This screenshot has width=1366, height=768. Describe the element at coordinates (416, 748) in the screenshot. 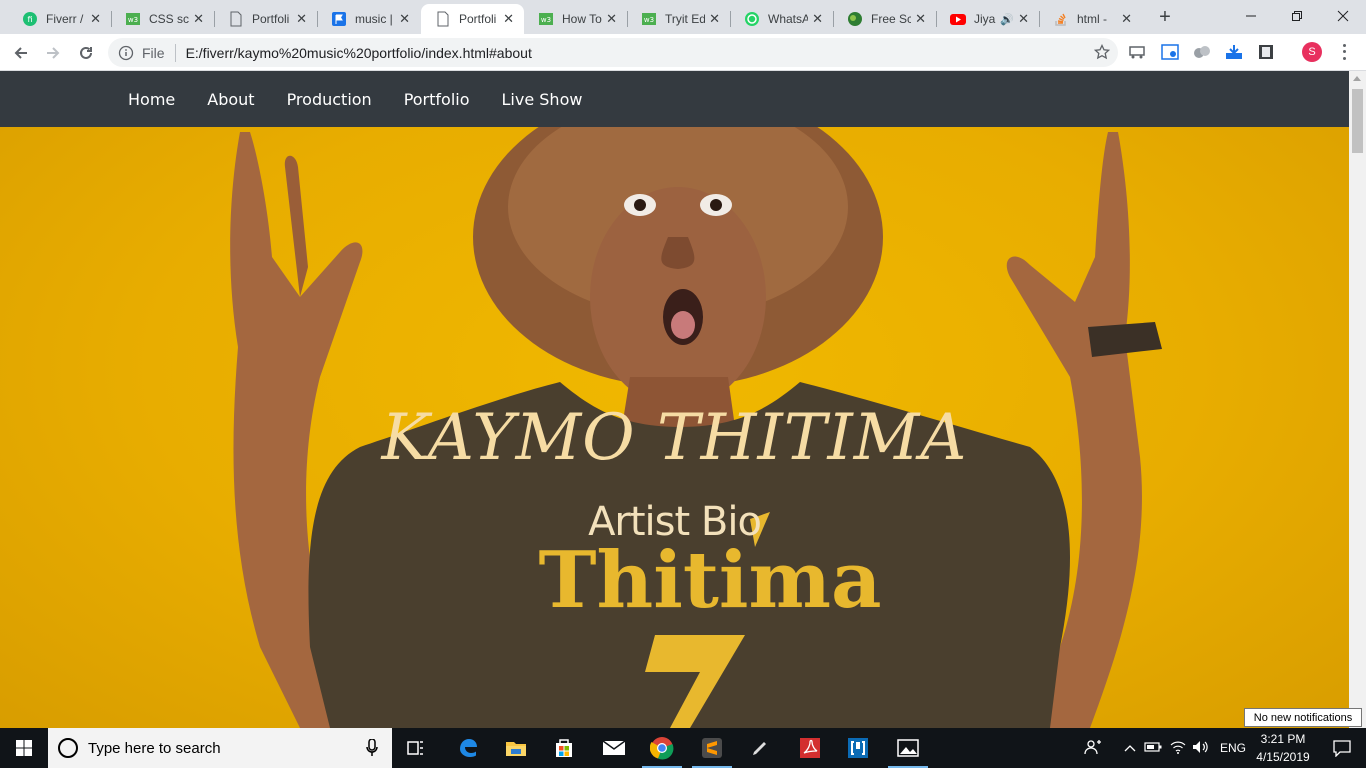

I see `task-view-icon` at that location.